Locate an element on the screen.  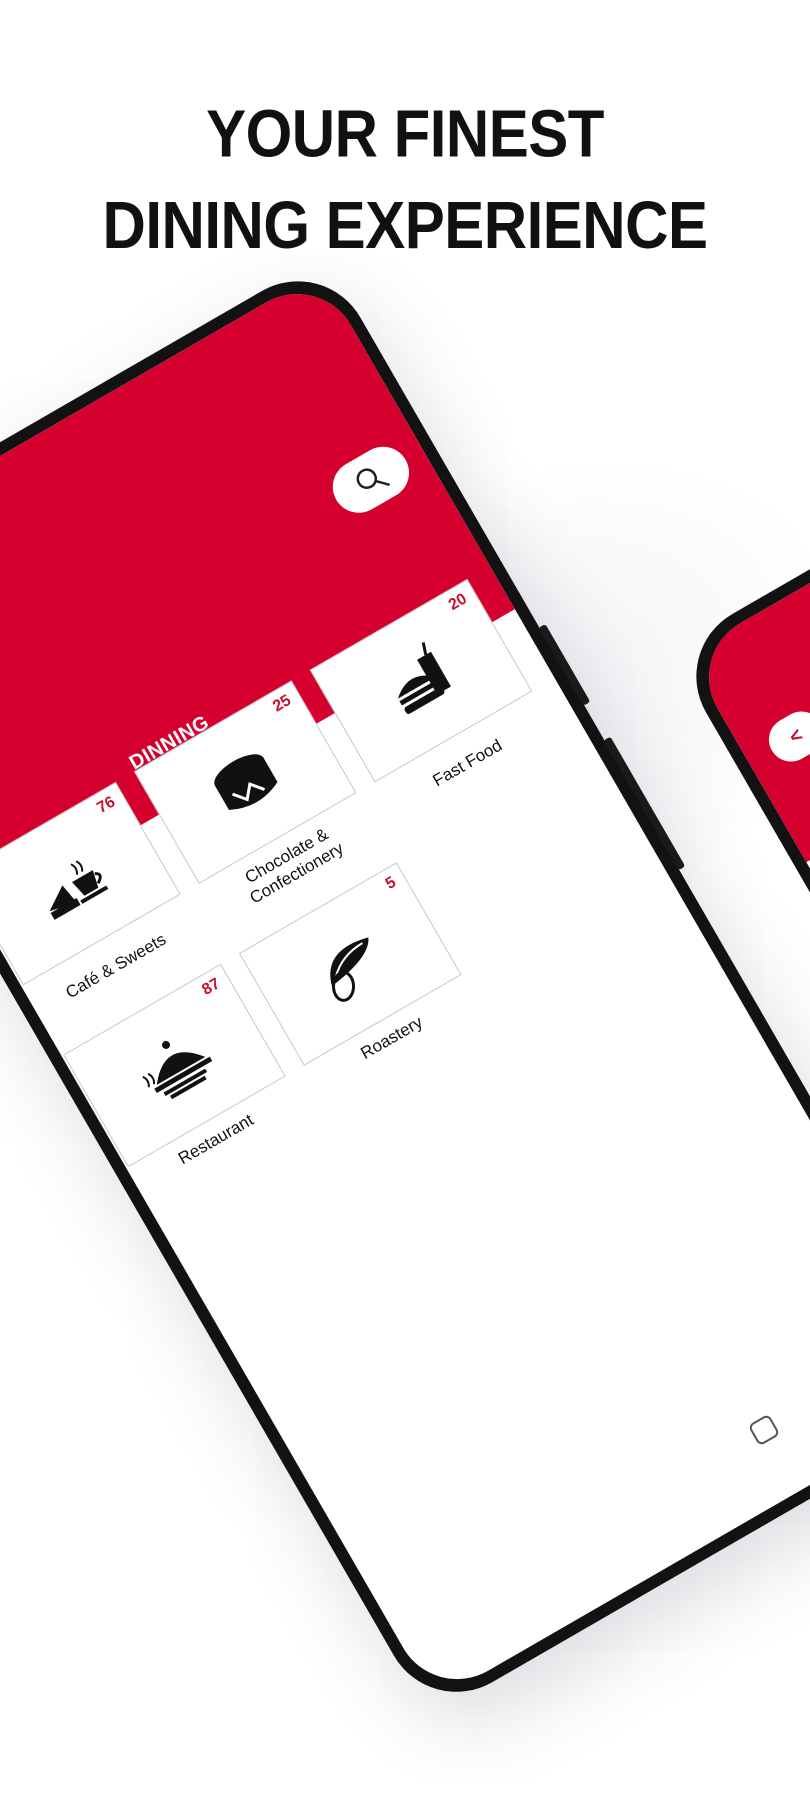
headline-line-2: DINING EXPERIENCE is located at coordinates (405, 225).